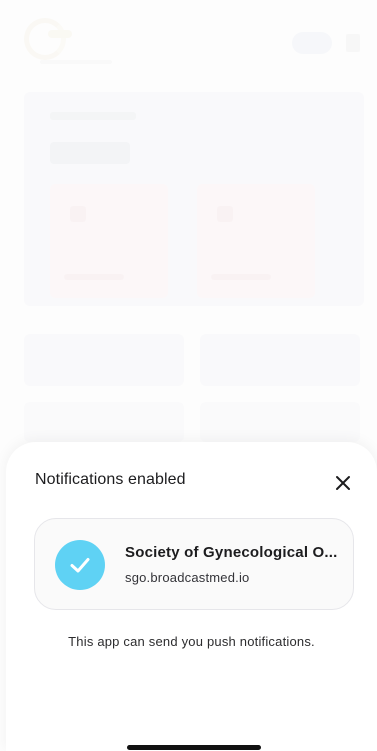  What do you see at coordinates (110, 479) in the screenshot?
I see `sheet-title: Notifications enabled` at bounding box center [110, 479].